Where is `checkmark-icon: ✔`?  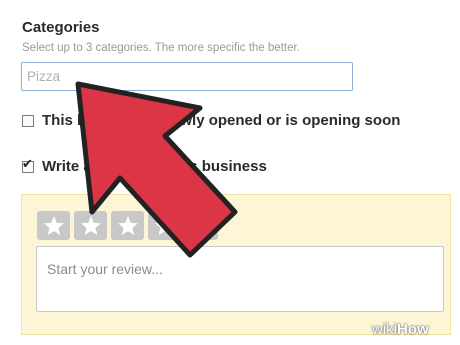
checkmark-icon: ✔ is located at coordinates (27, 164).